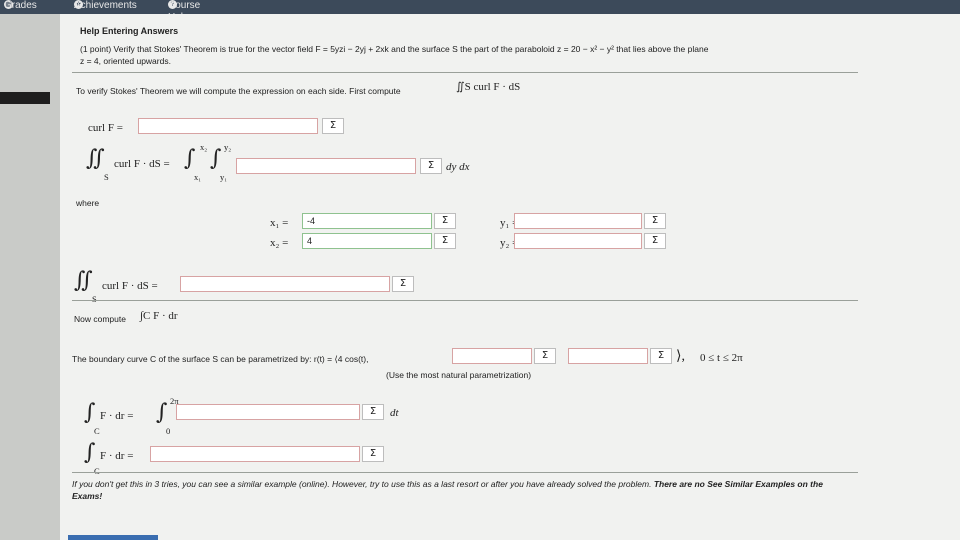 The width and height of the screenshot is (960, 540). I want to click on x2-input: 4, so click(367, 241).